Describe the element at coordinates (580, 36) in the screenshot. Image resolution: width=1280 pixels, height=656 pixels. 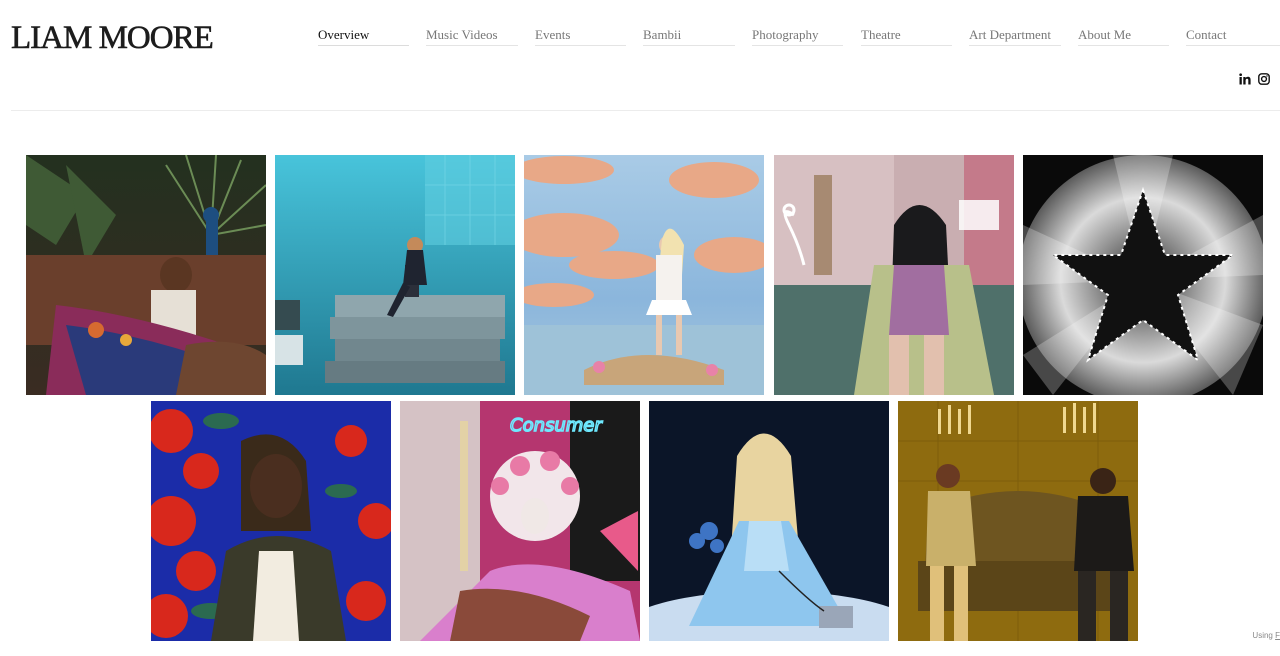
I see `nav-events: Events` at that location.